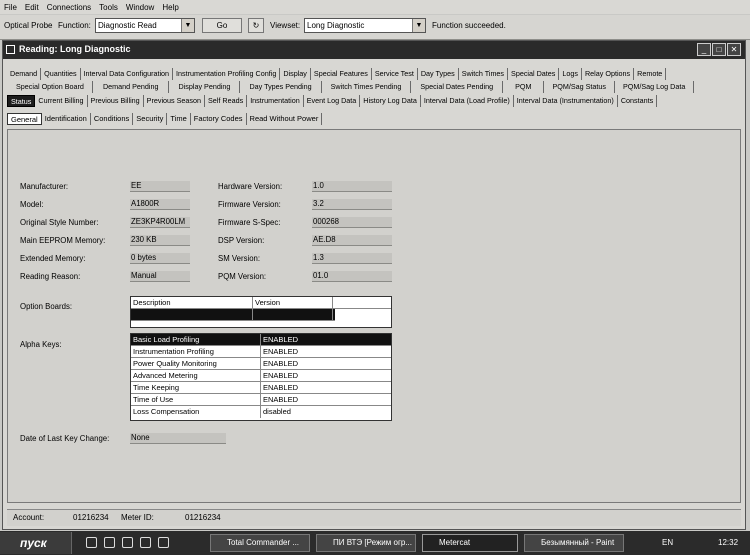  What do you see at coordinates (484, 74) in the screenshot?
I see `tab-switch-times: Switch Times` at bounding box center [484, 74].